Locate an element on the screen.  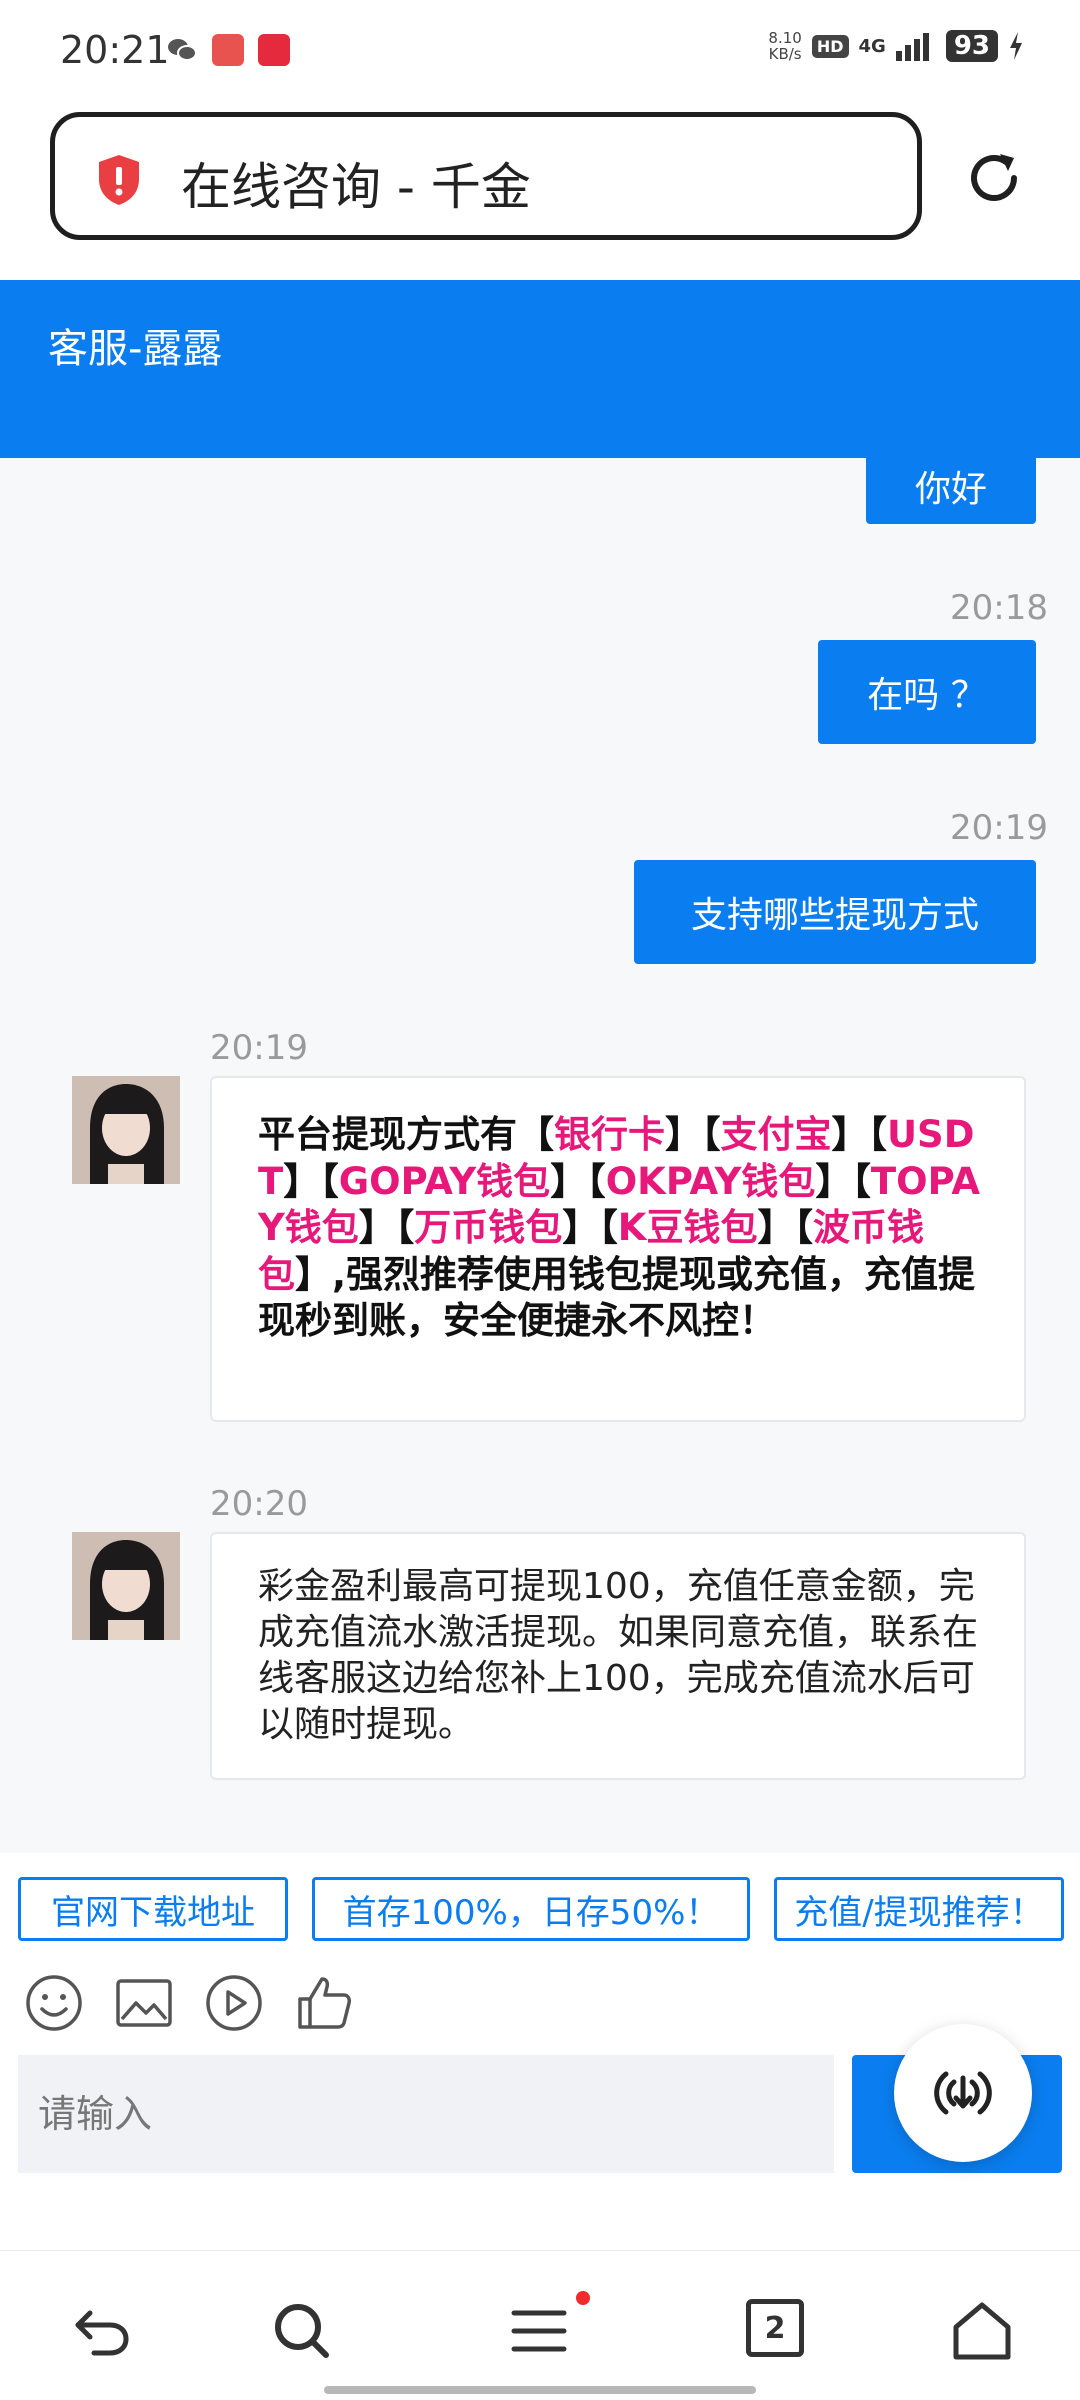
signal-icon is located at coordinates (912, 47).